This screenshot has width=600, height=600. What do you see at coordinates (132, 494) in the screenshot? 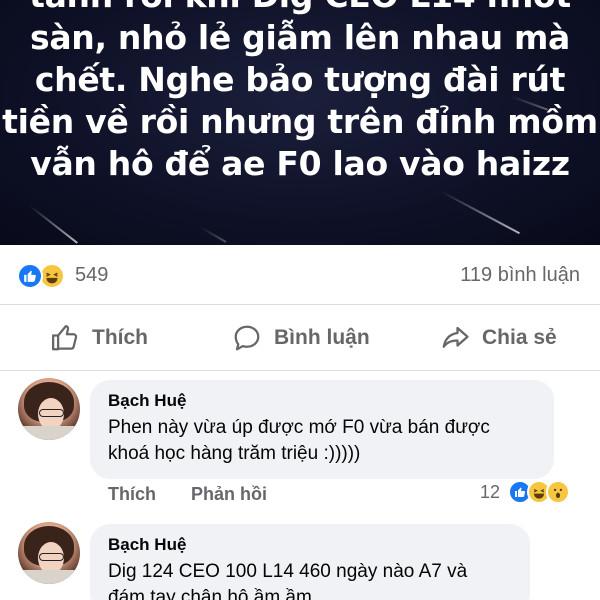
I see `comment-like-link: Thích` at bounding box center [132, 494].